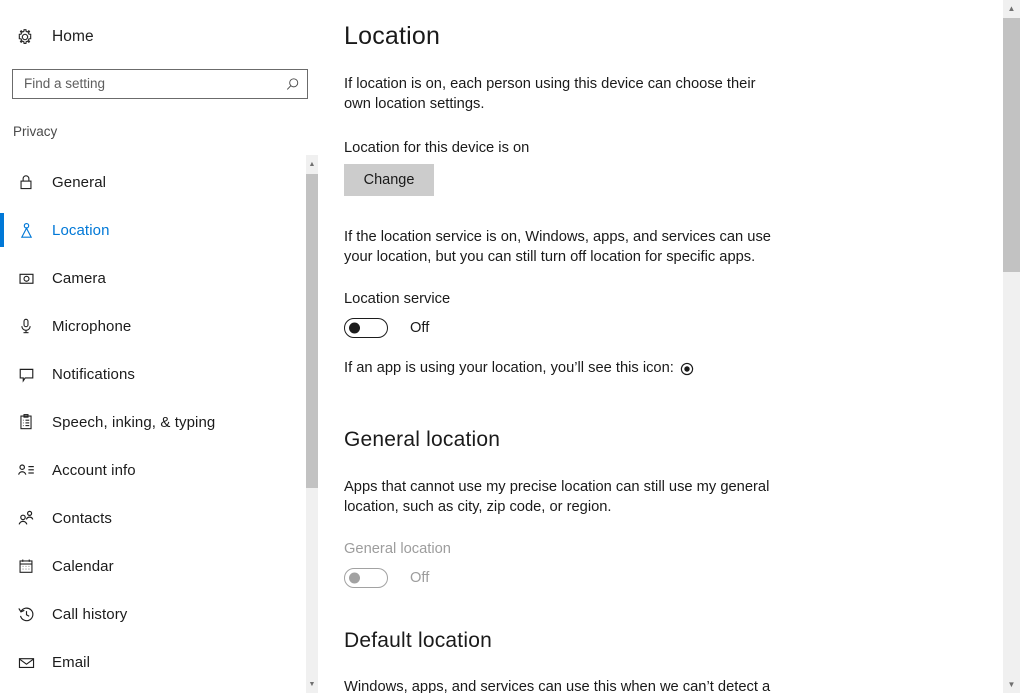 The image size is (1020, 693). I want to click on location-active-indicator-icon, so click(687, 369).